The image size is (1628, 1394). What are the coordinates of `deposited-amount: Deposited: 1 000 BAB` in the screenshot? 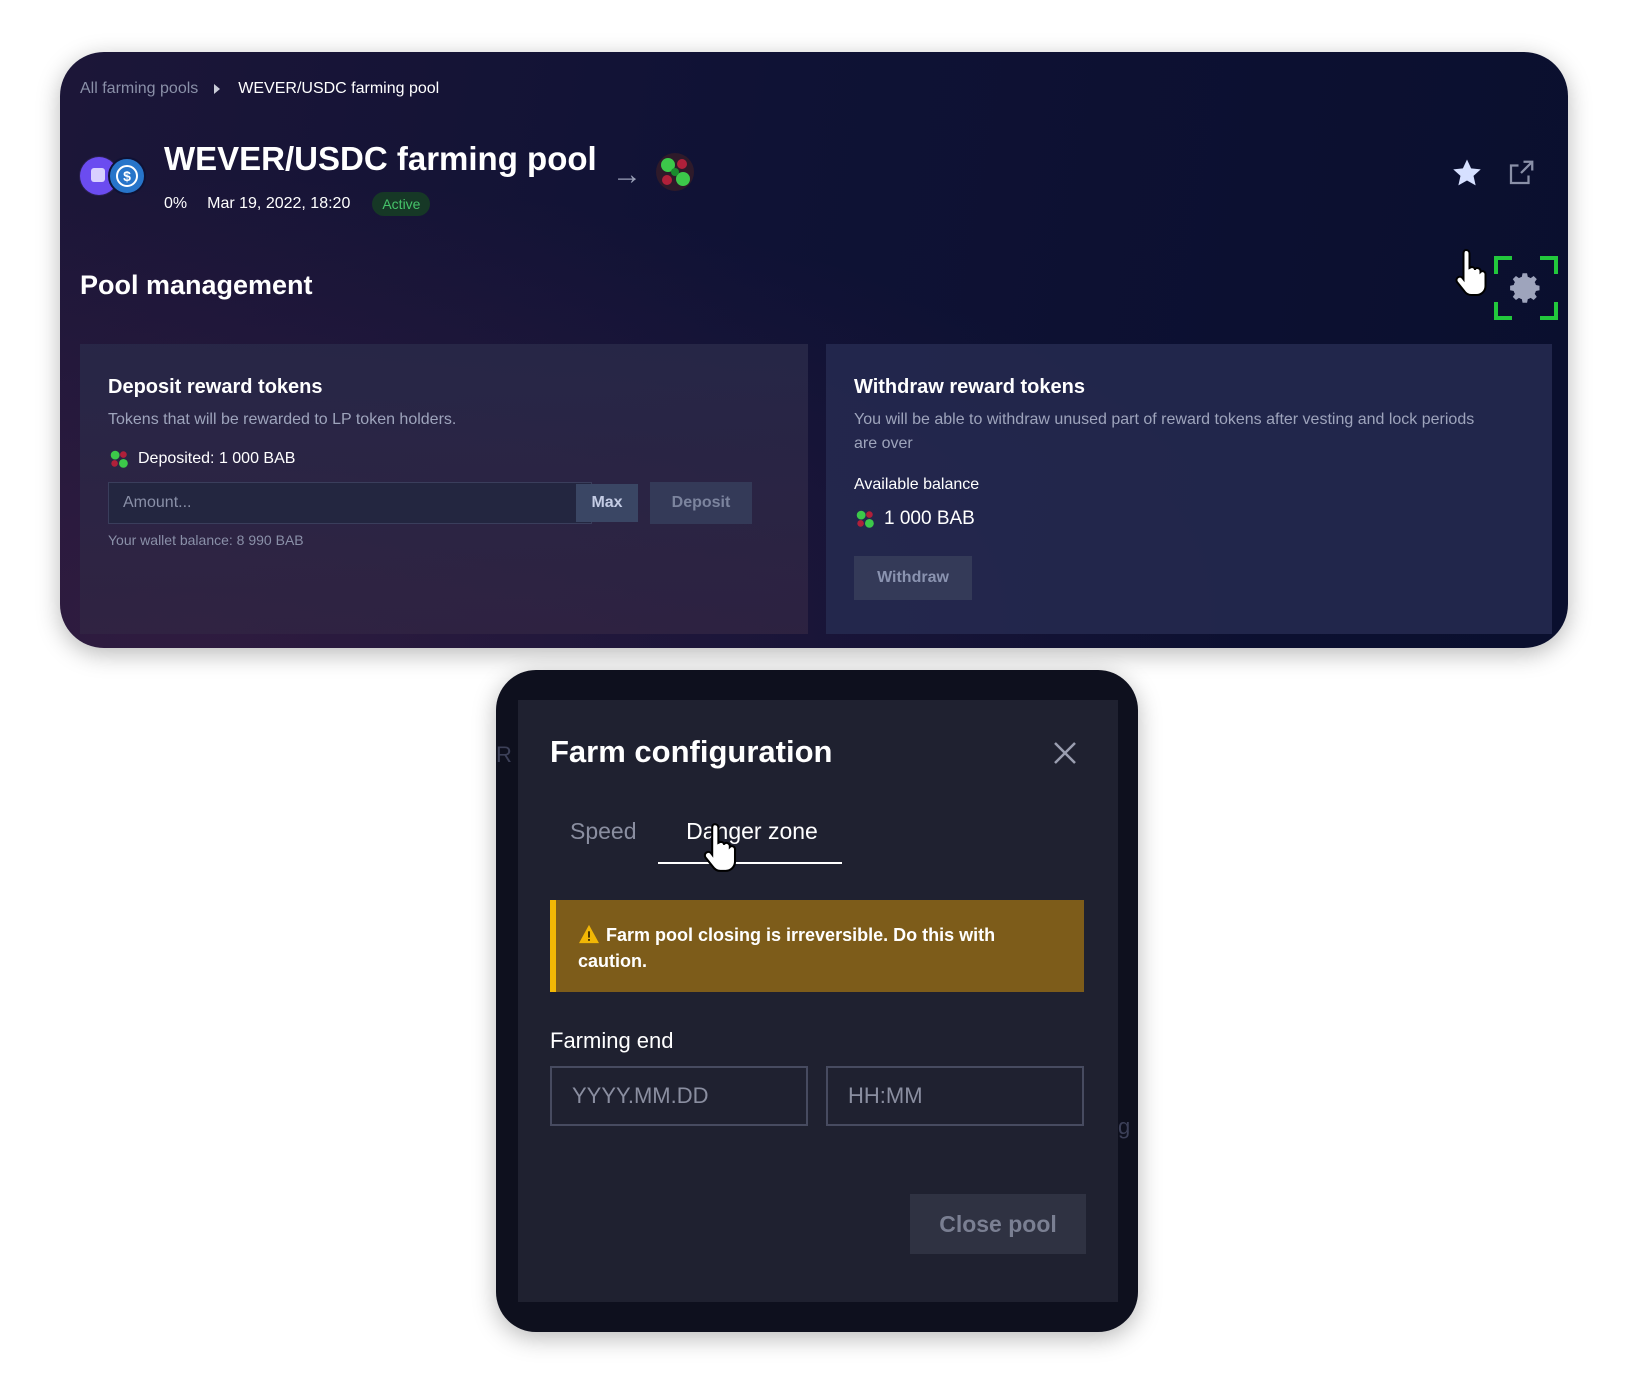 It's located at (201, 459).